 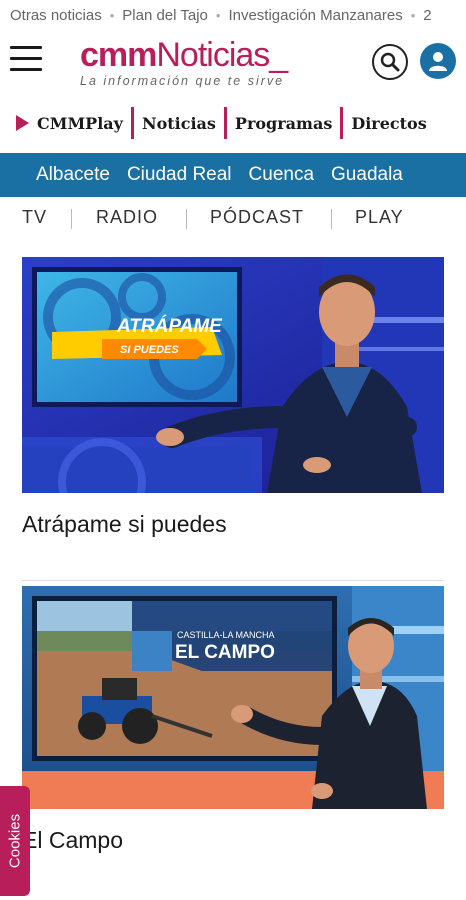 I want to click on province-guadalajara: Guadala, so click(x=367, y=175).